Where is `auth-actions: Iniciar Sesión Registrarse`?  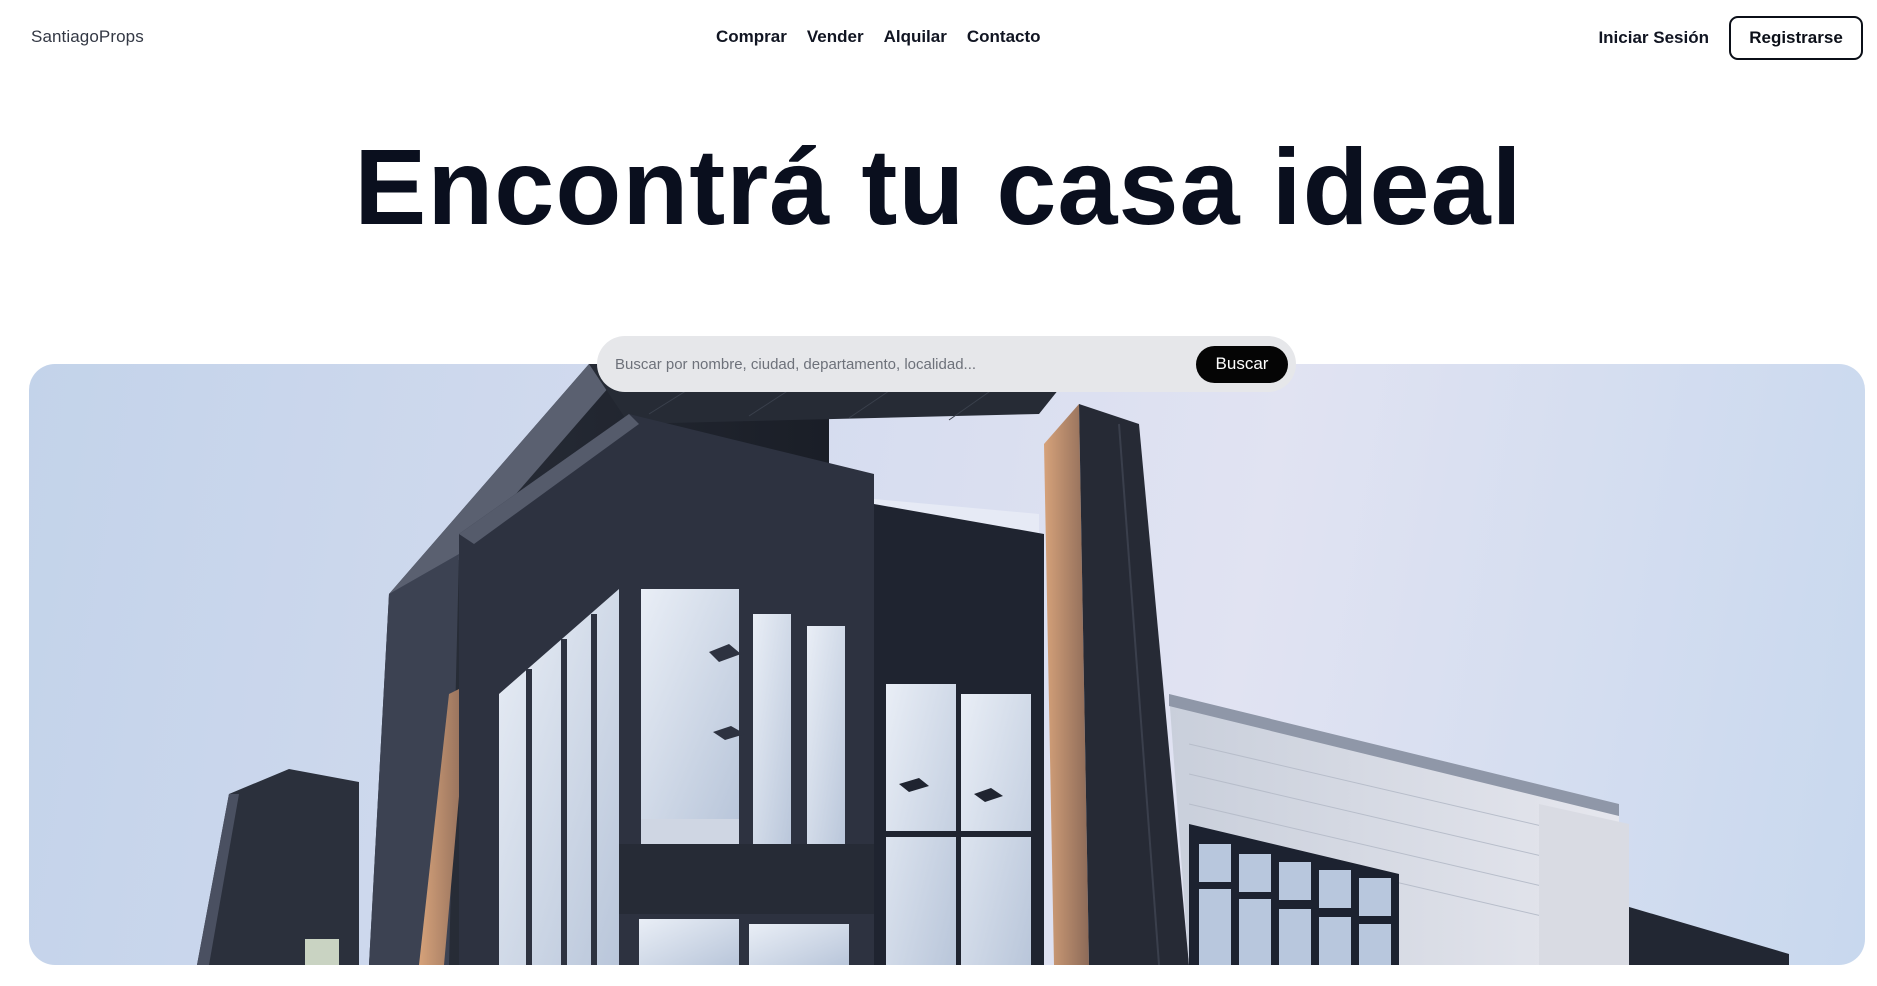 auth-actions: Iniciar Sesión Registrarse is located at coordinates (1730, 38).